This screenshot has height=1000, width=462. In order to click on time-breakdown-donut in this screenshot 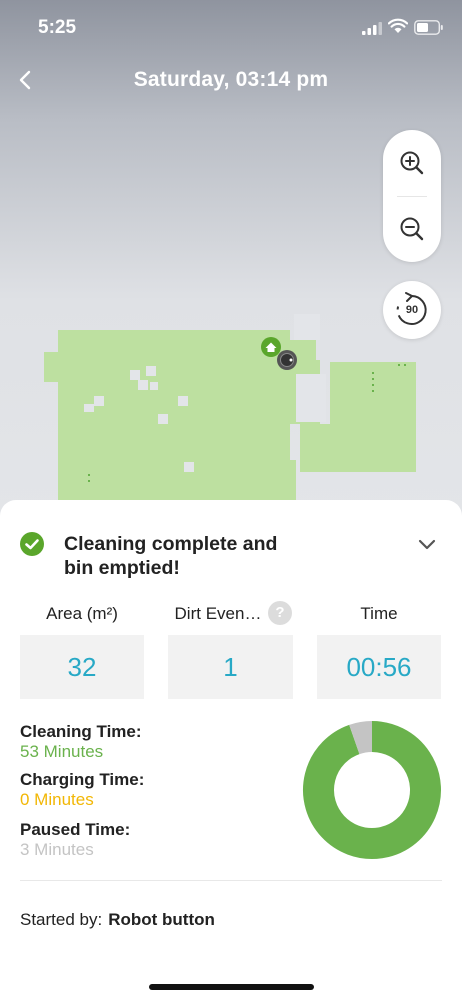, I will do `click(372, 790)`.